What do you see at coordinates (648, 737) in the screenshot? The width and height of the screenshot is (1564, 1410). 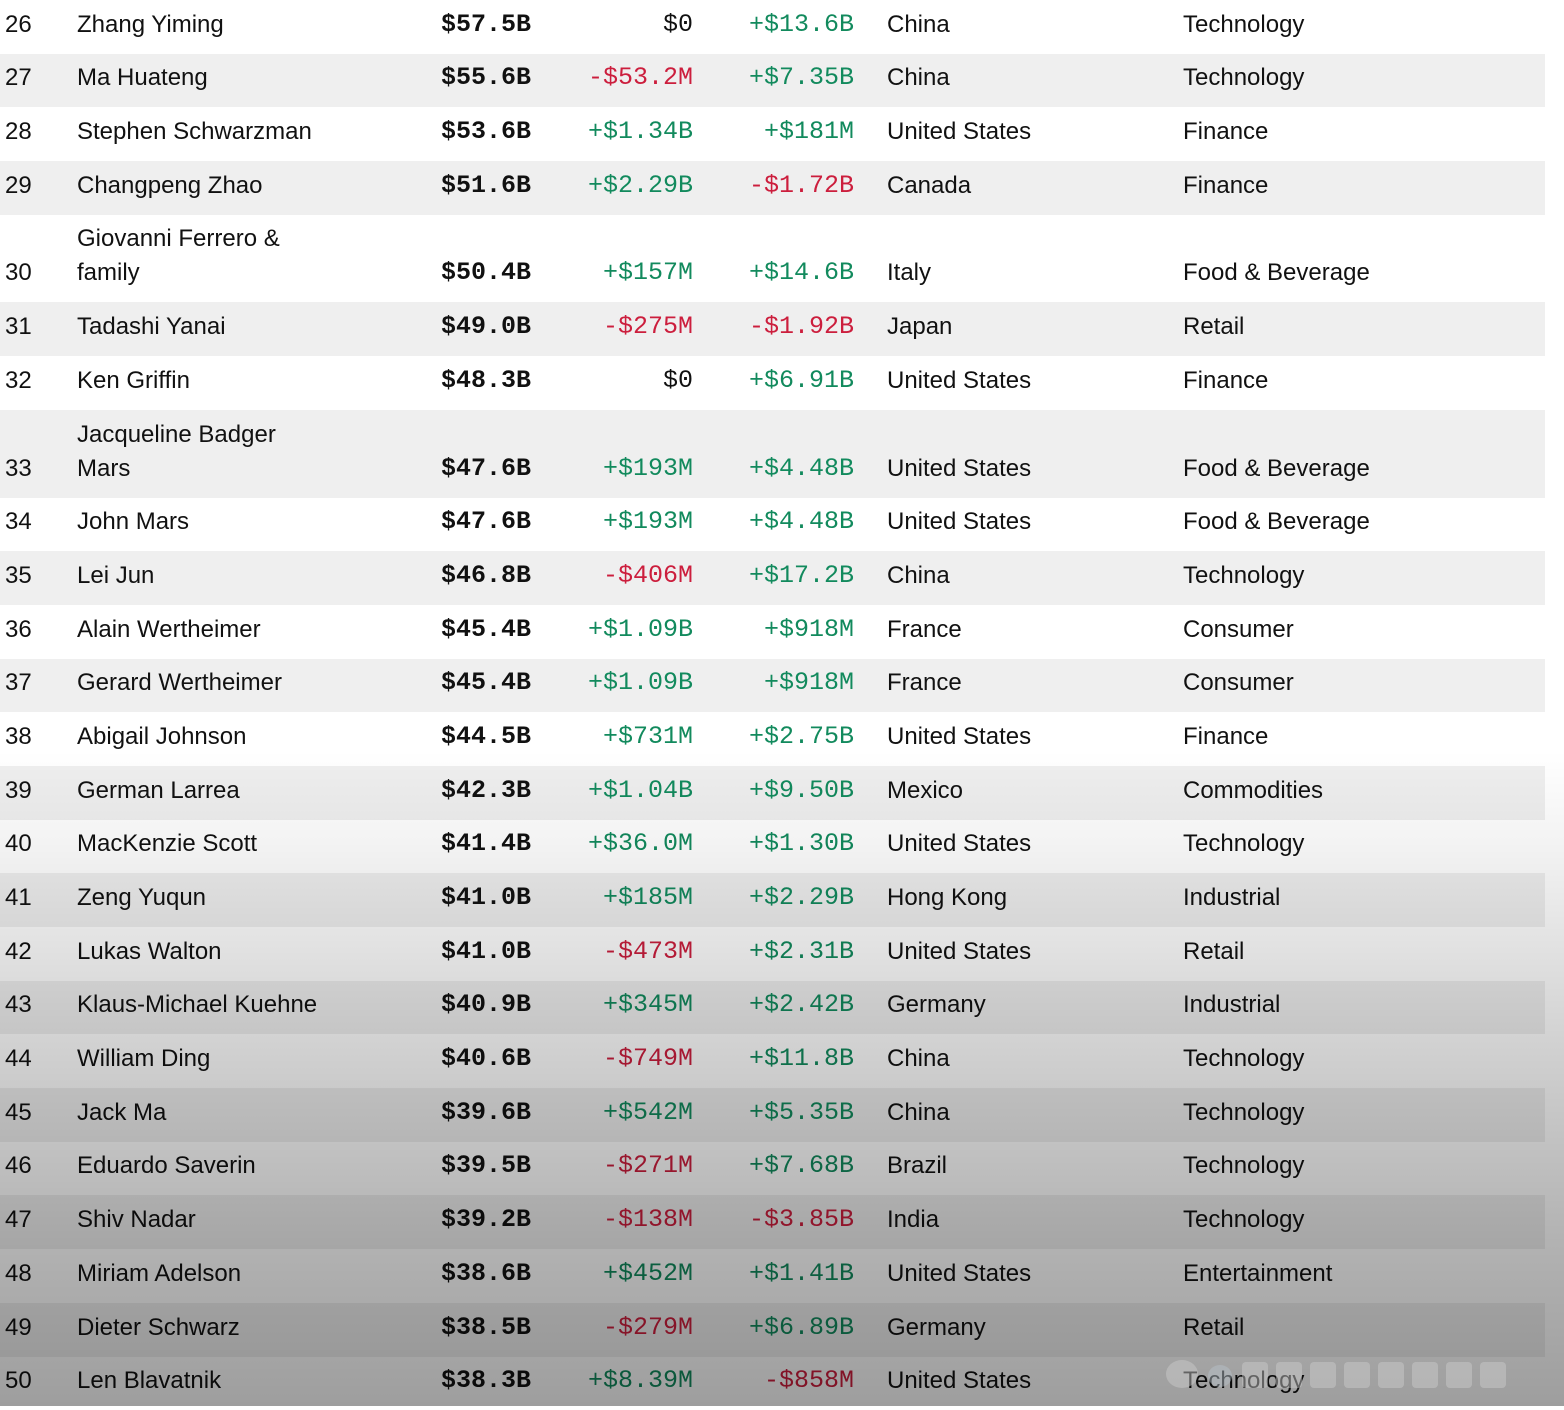 I see `last-change-cell: +$731M` at bounding box center [648, 737].